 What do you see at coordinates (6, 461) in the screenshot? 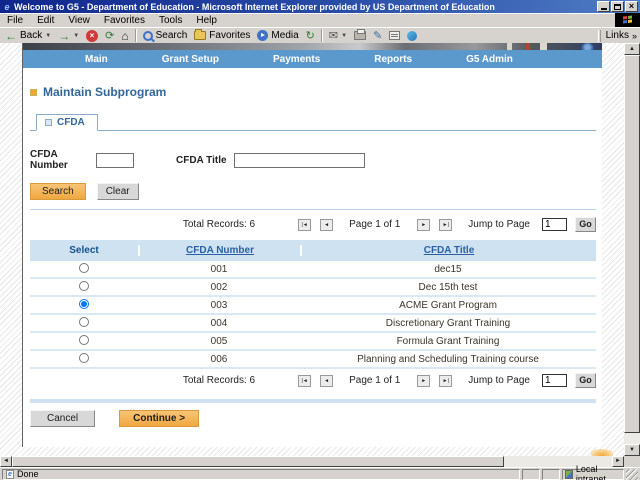
I see `scroll-left-button: ◄` at bounding box center [6, 461].